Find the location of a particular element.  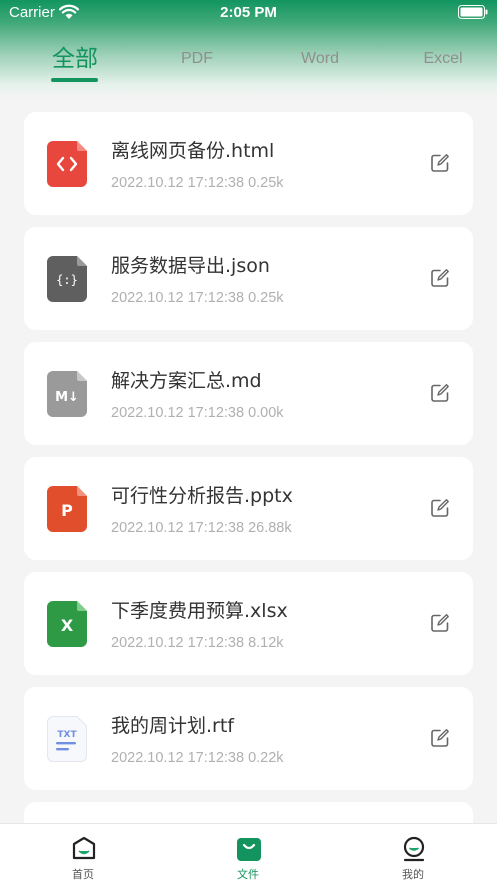

file-bag-icon is located at coordinates (249, 849).